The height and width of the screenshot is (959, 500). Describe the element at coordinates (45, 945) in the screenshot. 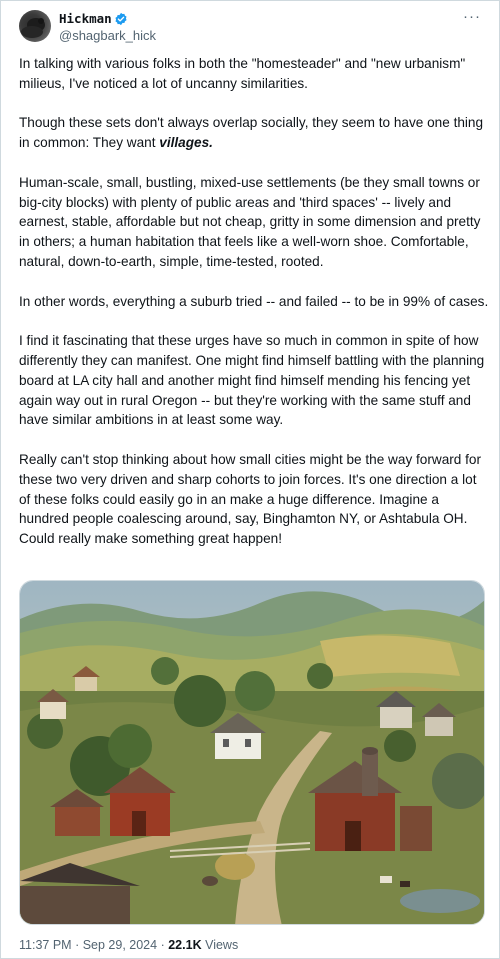

I see `tweet-time: 11:37 PM` at that location.